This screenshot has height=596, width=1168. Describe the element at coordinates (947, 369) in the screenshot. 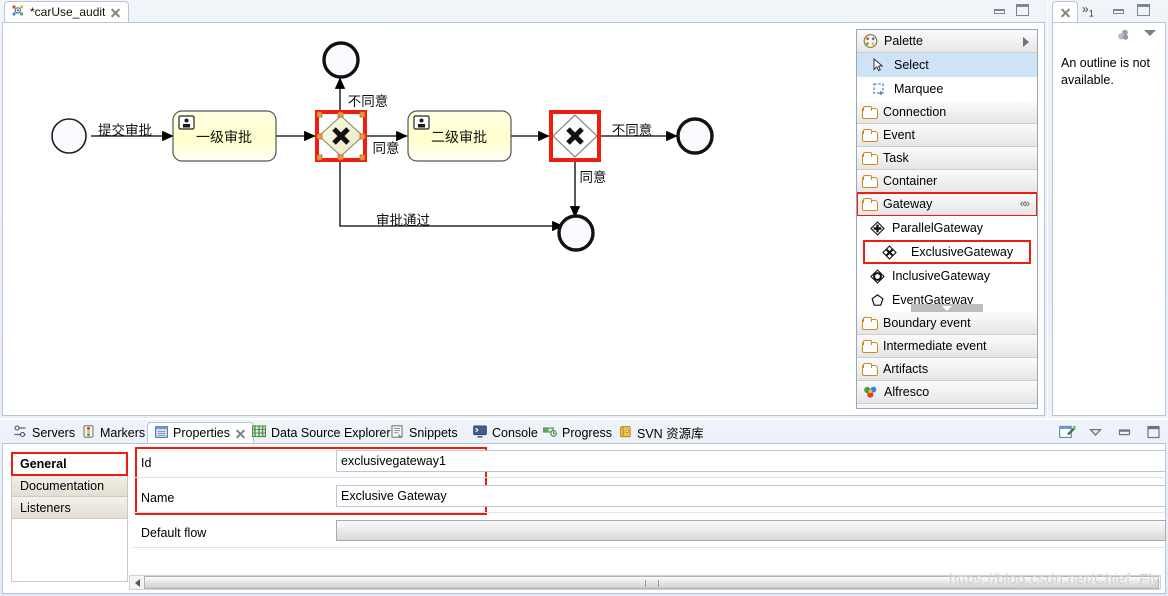

I see `palette-group-artifacts: Artifacts` at that location.